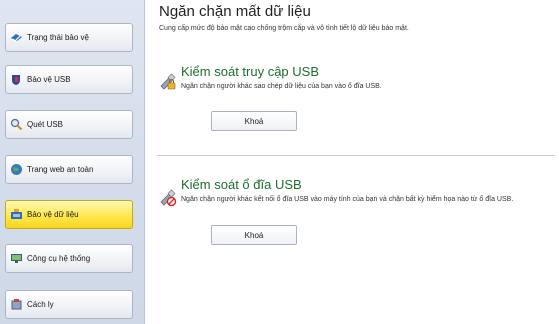 The width and height of the screenshot is (559, 324). Describe the element at coordinates (49, 79) in the screenshot. I see `sidebar-item-label: Bảo vệ USB` at that location.